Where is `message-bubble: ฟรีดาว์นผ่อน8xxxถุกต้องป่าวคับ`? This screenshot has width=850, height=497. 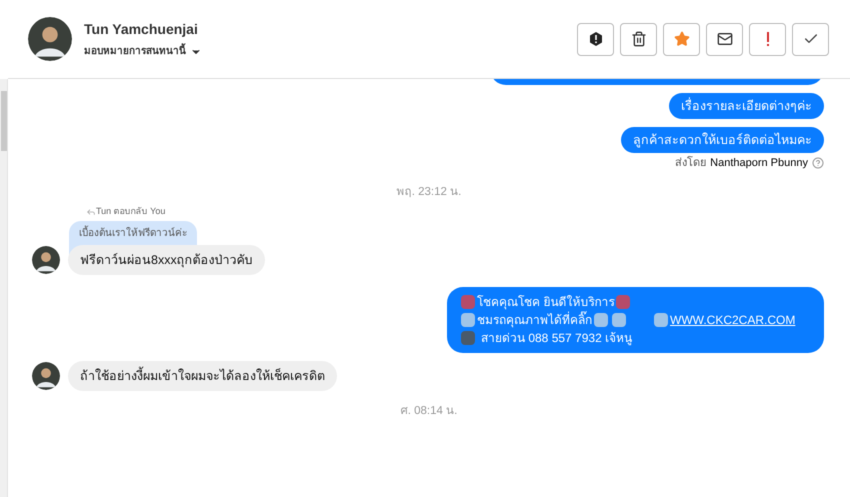 message-bubble: ฟรีดาว์นผ่อน8xxxถุกต้องป่าวคับ is located at coordinates (166, 260).